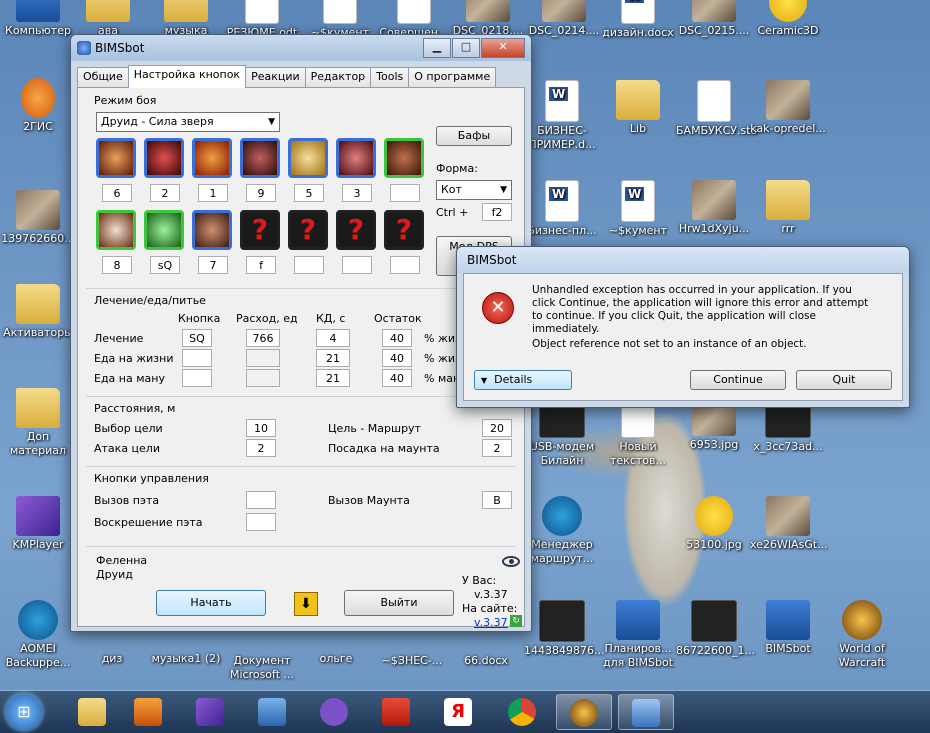 This screenshot has width=930, height=733. What do you see at coordinates (188, 122) in the screenshot?
I see `combat-mode-select: Друид - Сила зверя ▼` at bounding box center [188, 122].